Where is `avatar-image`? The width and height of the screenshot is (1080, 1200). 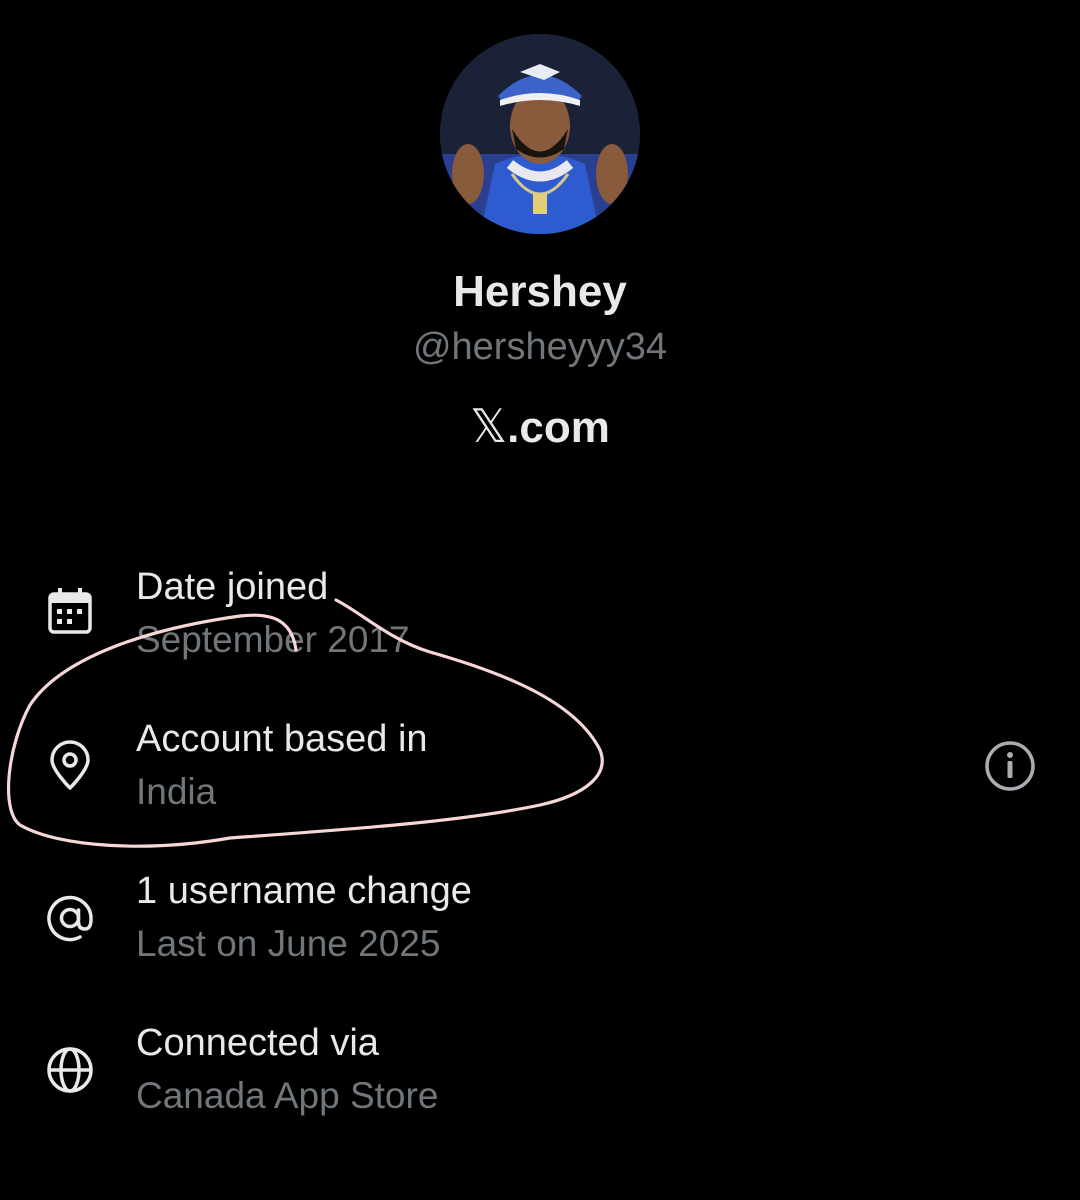
avatar-image is located at coordinates (540, 134).